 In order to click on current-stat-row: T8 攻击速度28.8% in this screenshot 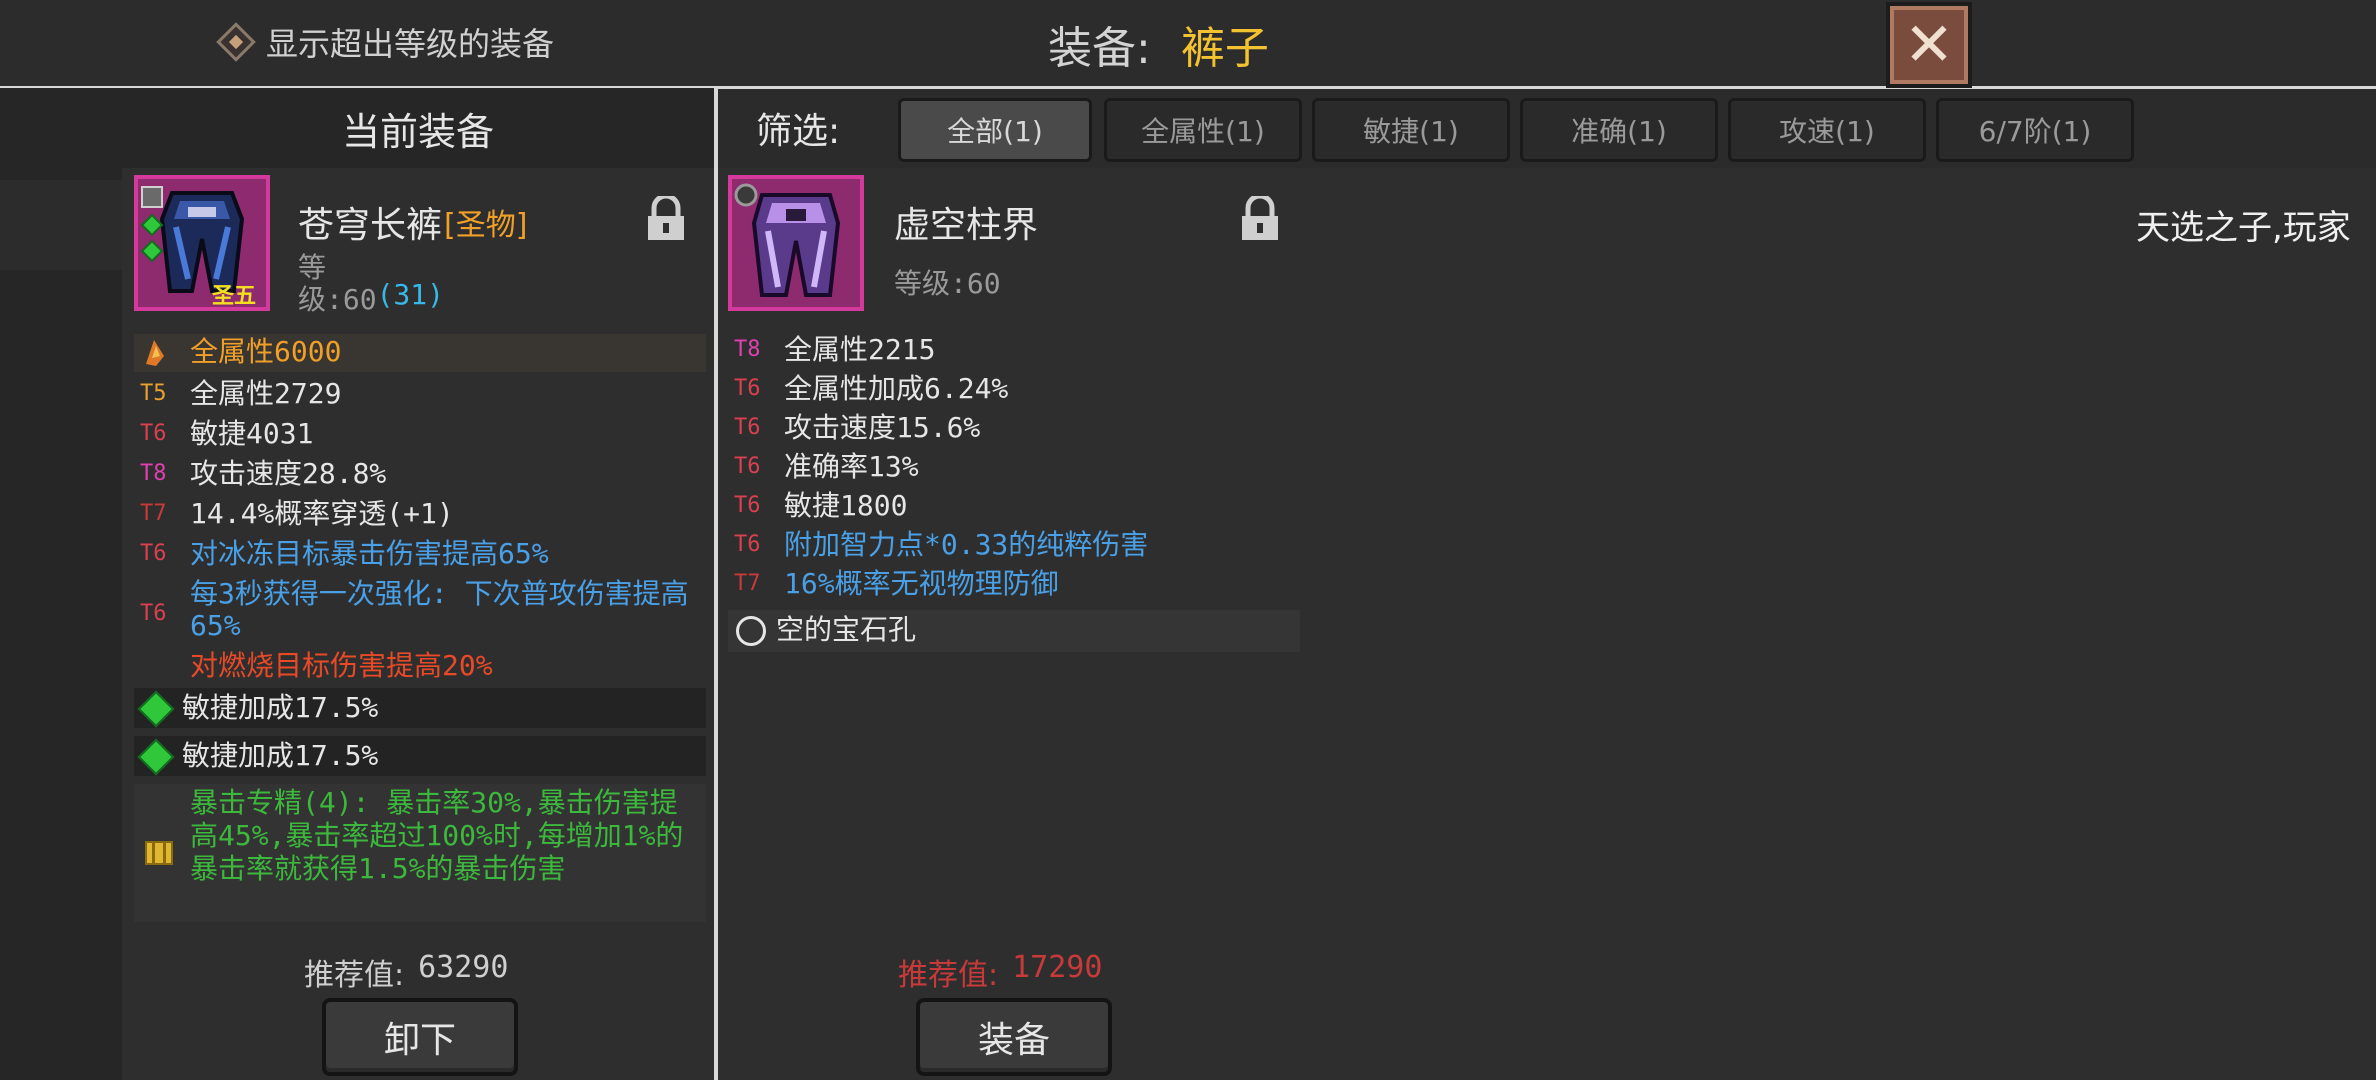, I will do `click(263, 474)`.